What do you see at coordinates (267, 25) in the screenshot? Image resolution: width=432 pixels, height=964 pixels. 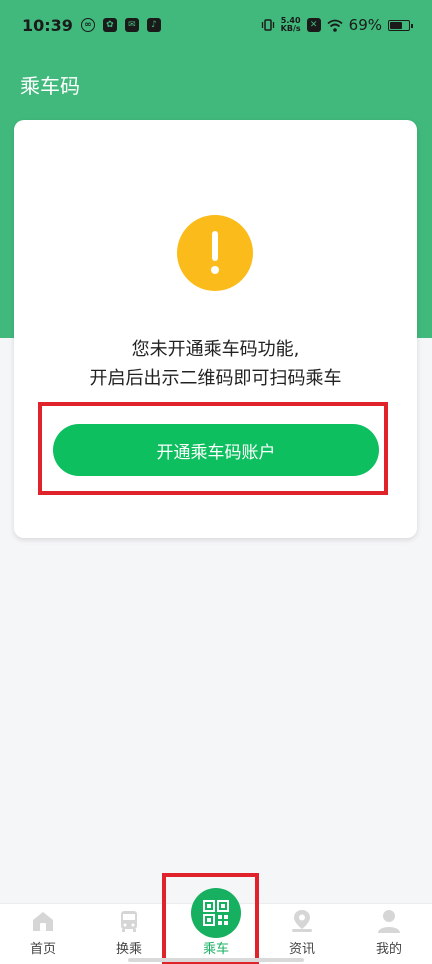 I see `vibrate-icon` at bounding box center [267, 25].